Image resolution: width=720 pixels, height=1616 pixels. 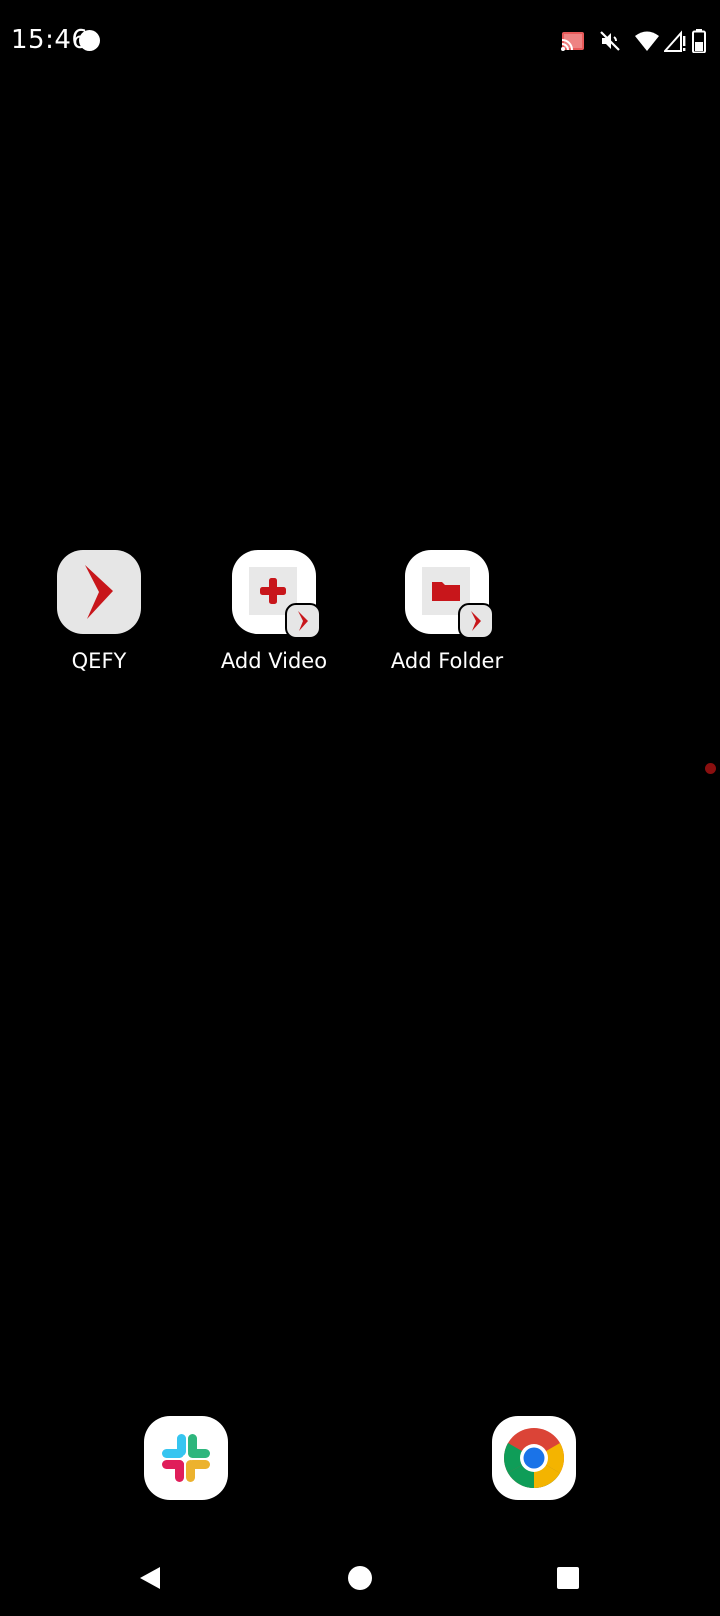 I want to click on chrome-icon, so click(x=534, y=1458).